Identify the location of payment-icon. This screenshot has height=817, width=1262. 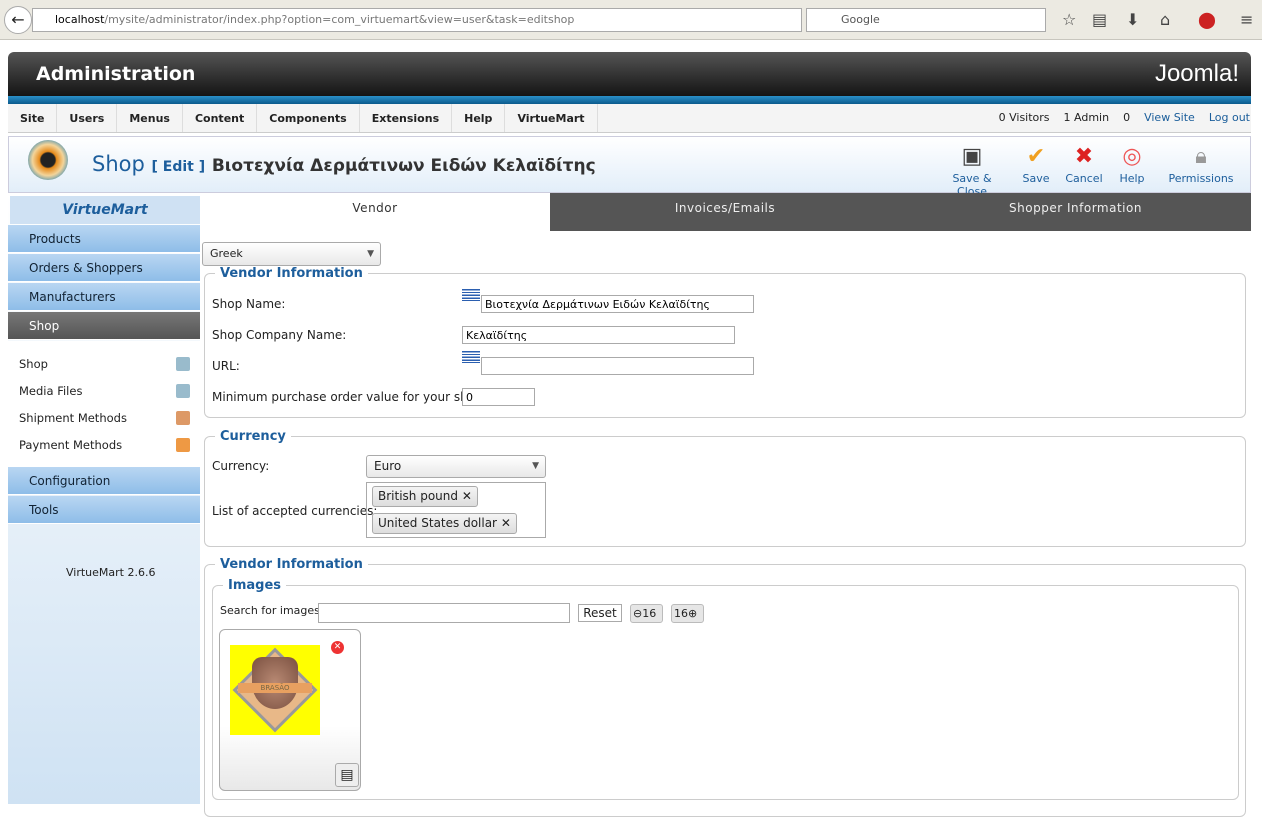
(183, 445).